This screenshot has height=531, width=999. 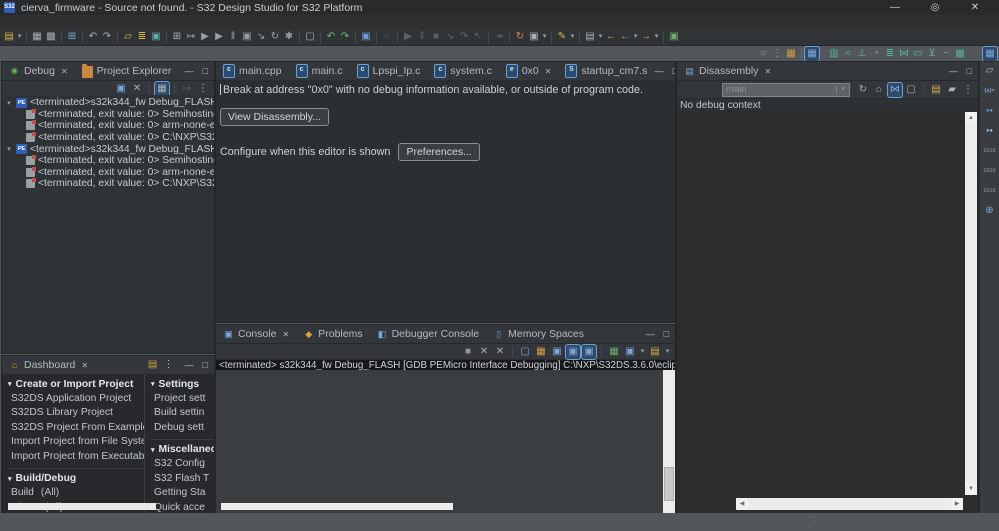 What do you see at coordinates (572, 37) in the screenshot?
I see `mark-dropdown-icon: ▾` at bounding box center [572, 37].